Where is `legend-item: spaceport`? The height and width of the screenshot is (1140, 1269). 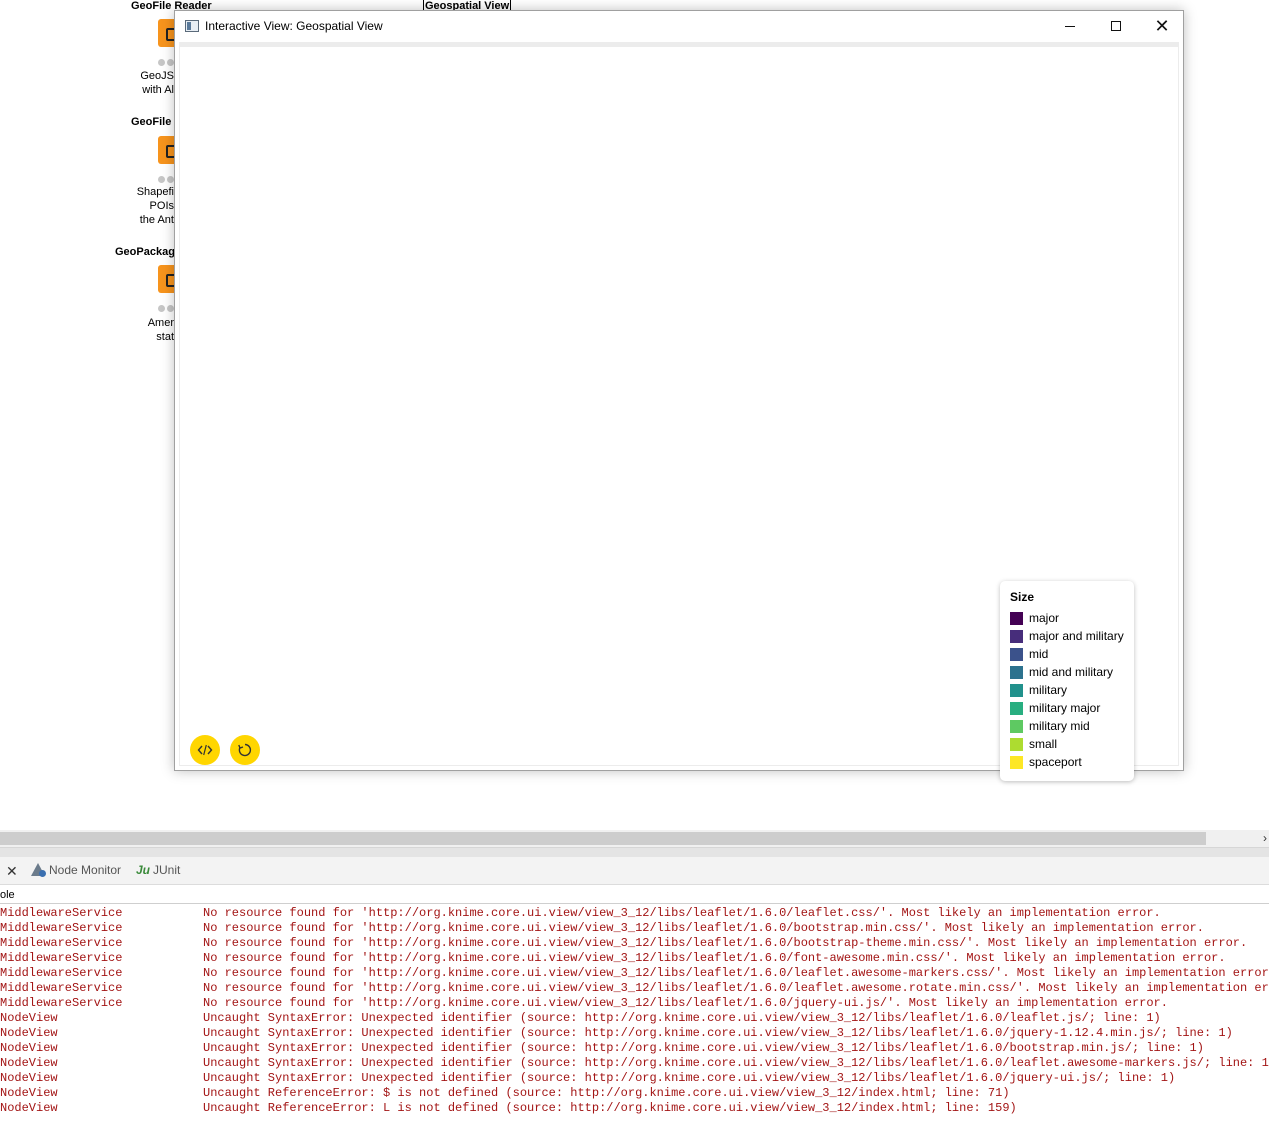 legend-item: spaceport is located at coordinates (1067, 762).